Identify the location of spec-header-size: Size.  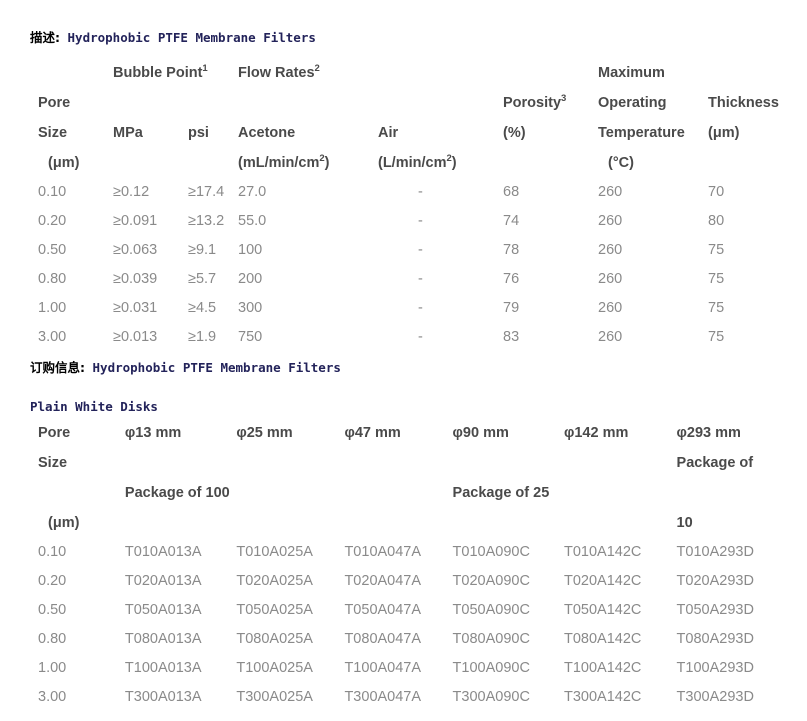
(53, 133).